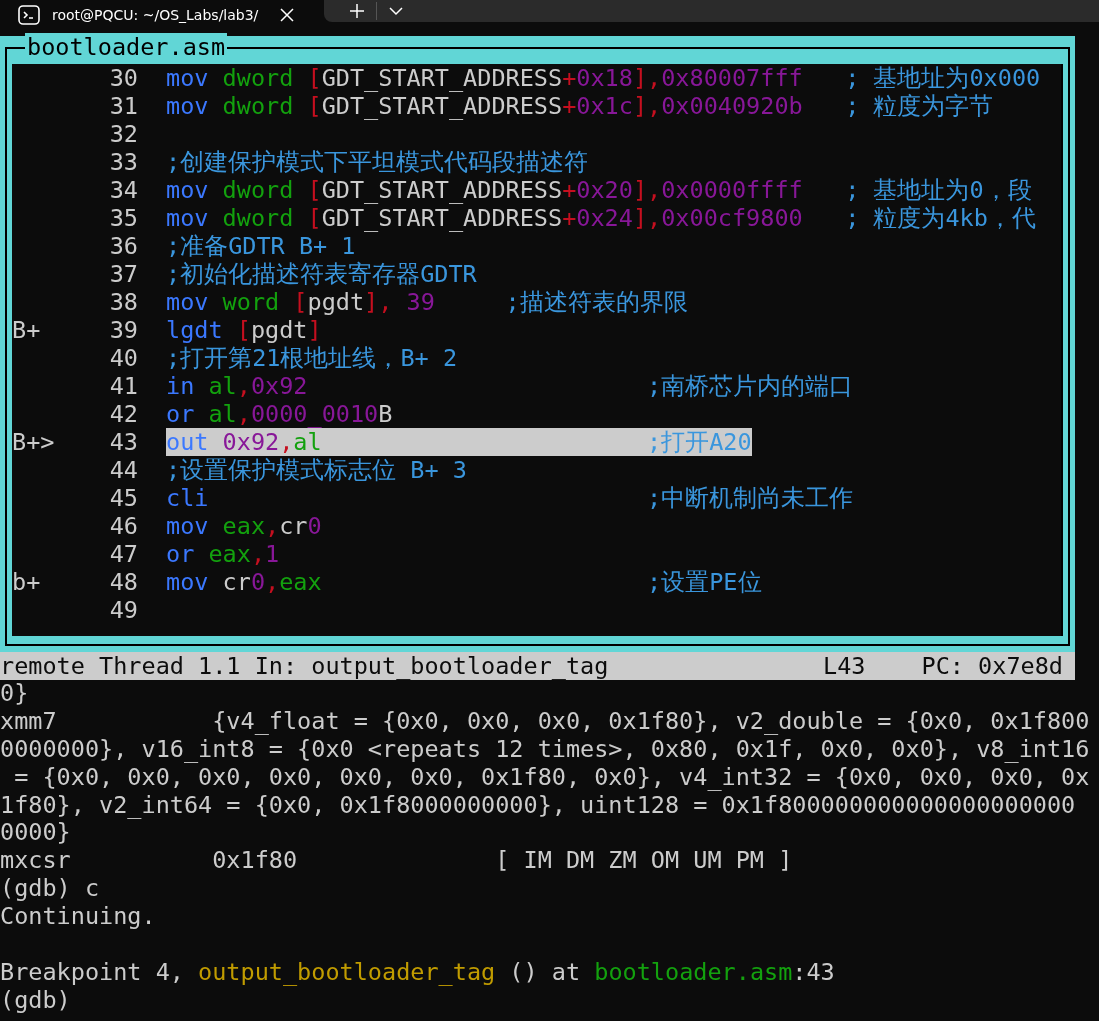 The height and width of the screenshot is (1021, 1099). Describe the element at coordinates (919, 106) in the screenshot. I see `code-comment: ; 粒度为字节` at that location.